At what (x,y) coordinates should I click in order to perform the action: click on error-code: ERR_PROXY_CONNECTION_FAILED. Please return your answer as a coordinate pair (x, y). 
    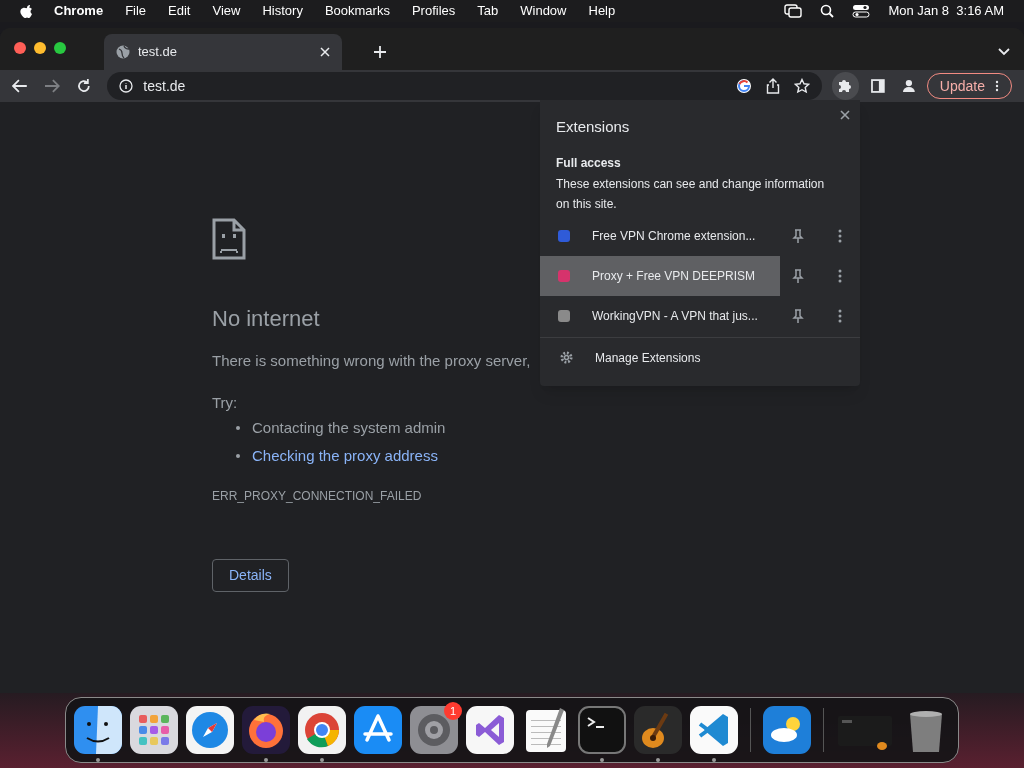
    Looking at the image, I should click on (317, 496).